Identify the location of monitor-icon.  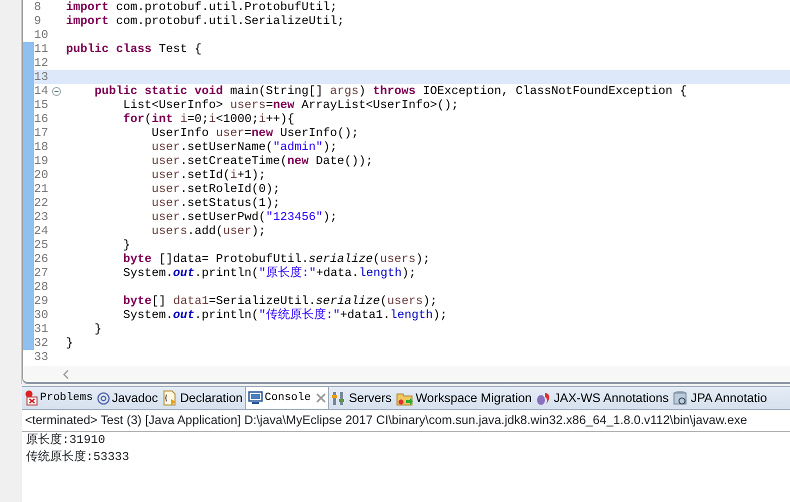
(255, 398).